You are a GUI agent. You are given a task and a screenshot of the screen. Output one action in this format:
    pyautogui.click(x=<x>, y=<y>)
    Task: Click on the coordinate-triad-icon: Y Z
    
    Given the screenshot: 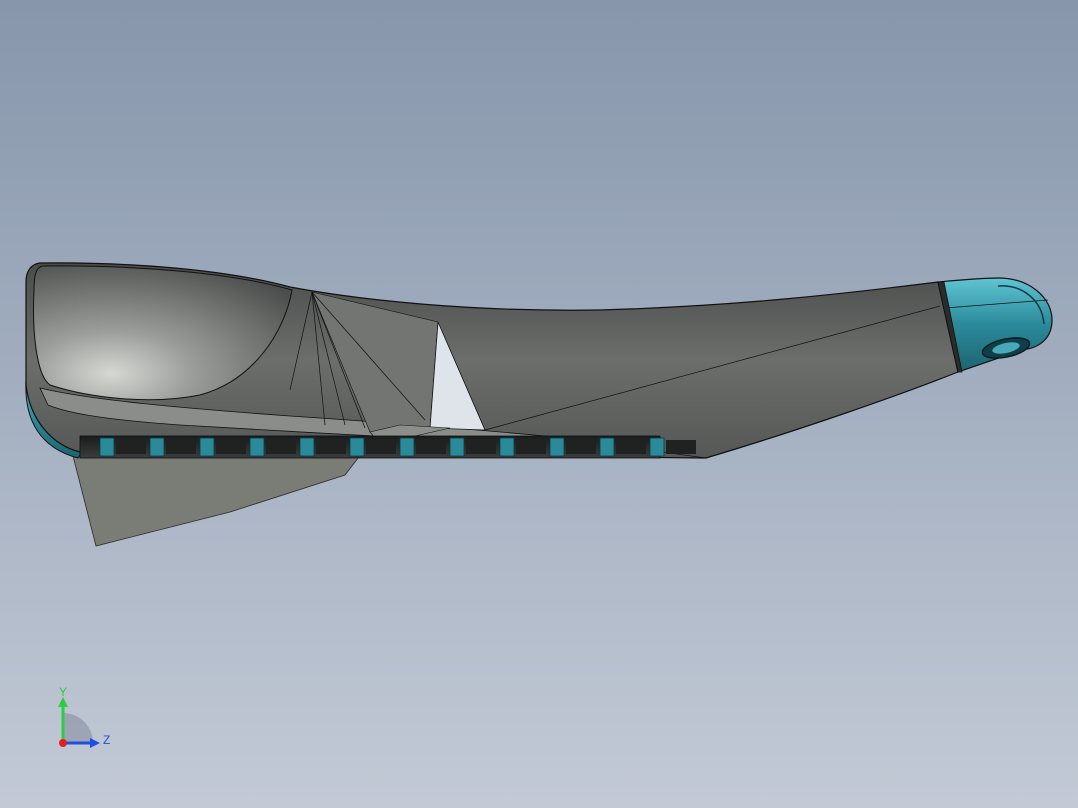 What is the action you would take?
    pyautogui.click(x=84, y=716)
    